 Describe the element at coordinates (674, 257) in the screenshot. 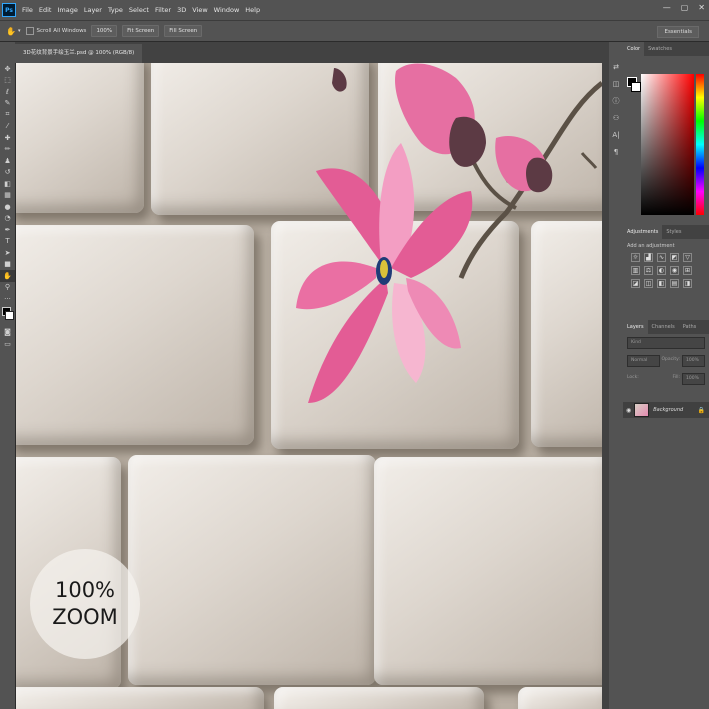

I see `exposure-icon: ◩` at that location.